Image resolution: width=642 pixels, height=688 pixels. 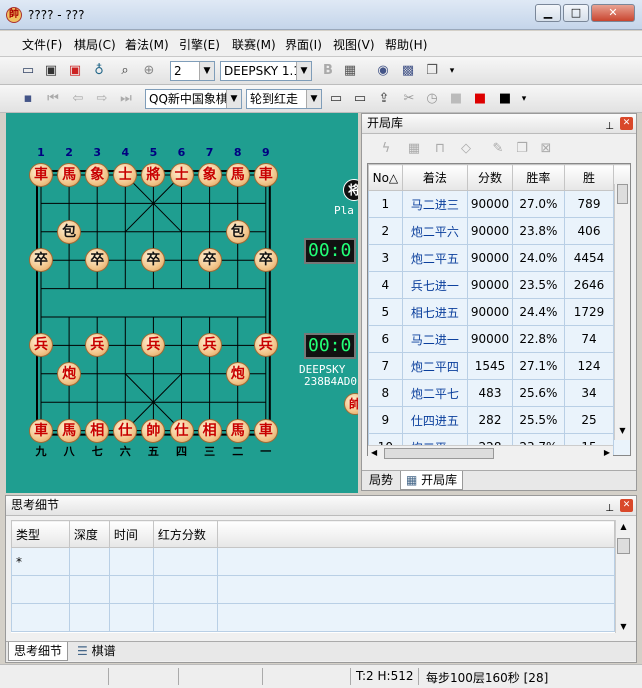 I want to click on grid-icon: ▦, so click(x=414, y=149).